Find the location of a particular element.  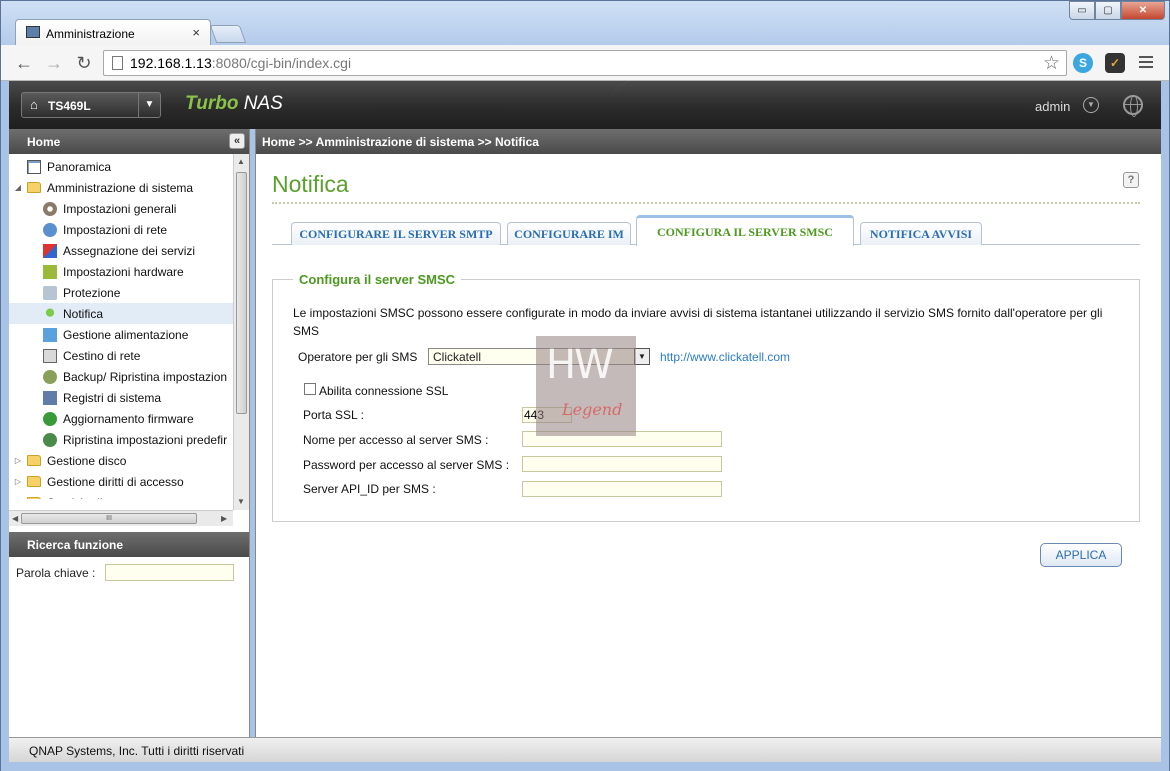

sidebar-item-3: Impostazioni di rete is located at coordinates (121, 229).